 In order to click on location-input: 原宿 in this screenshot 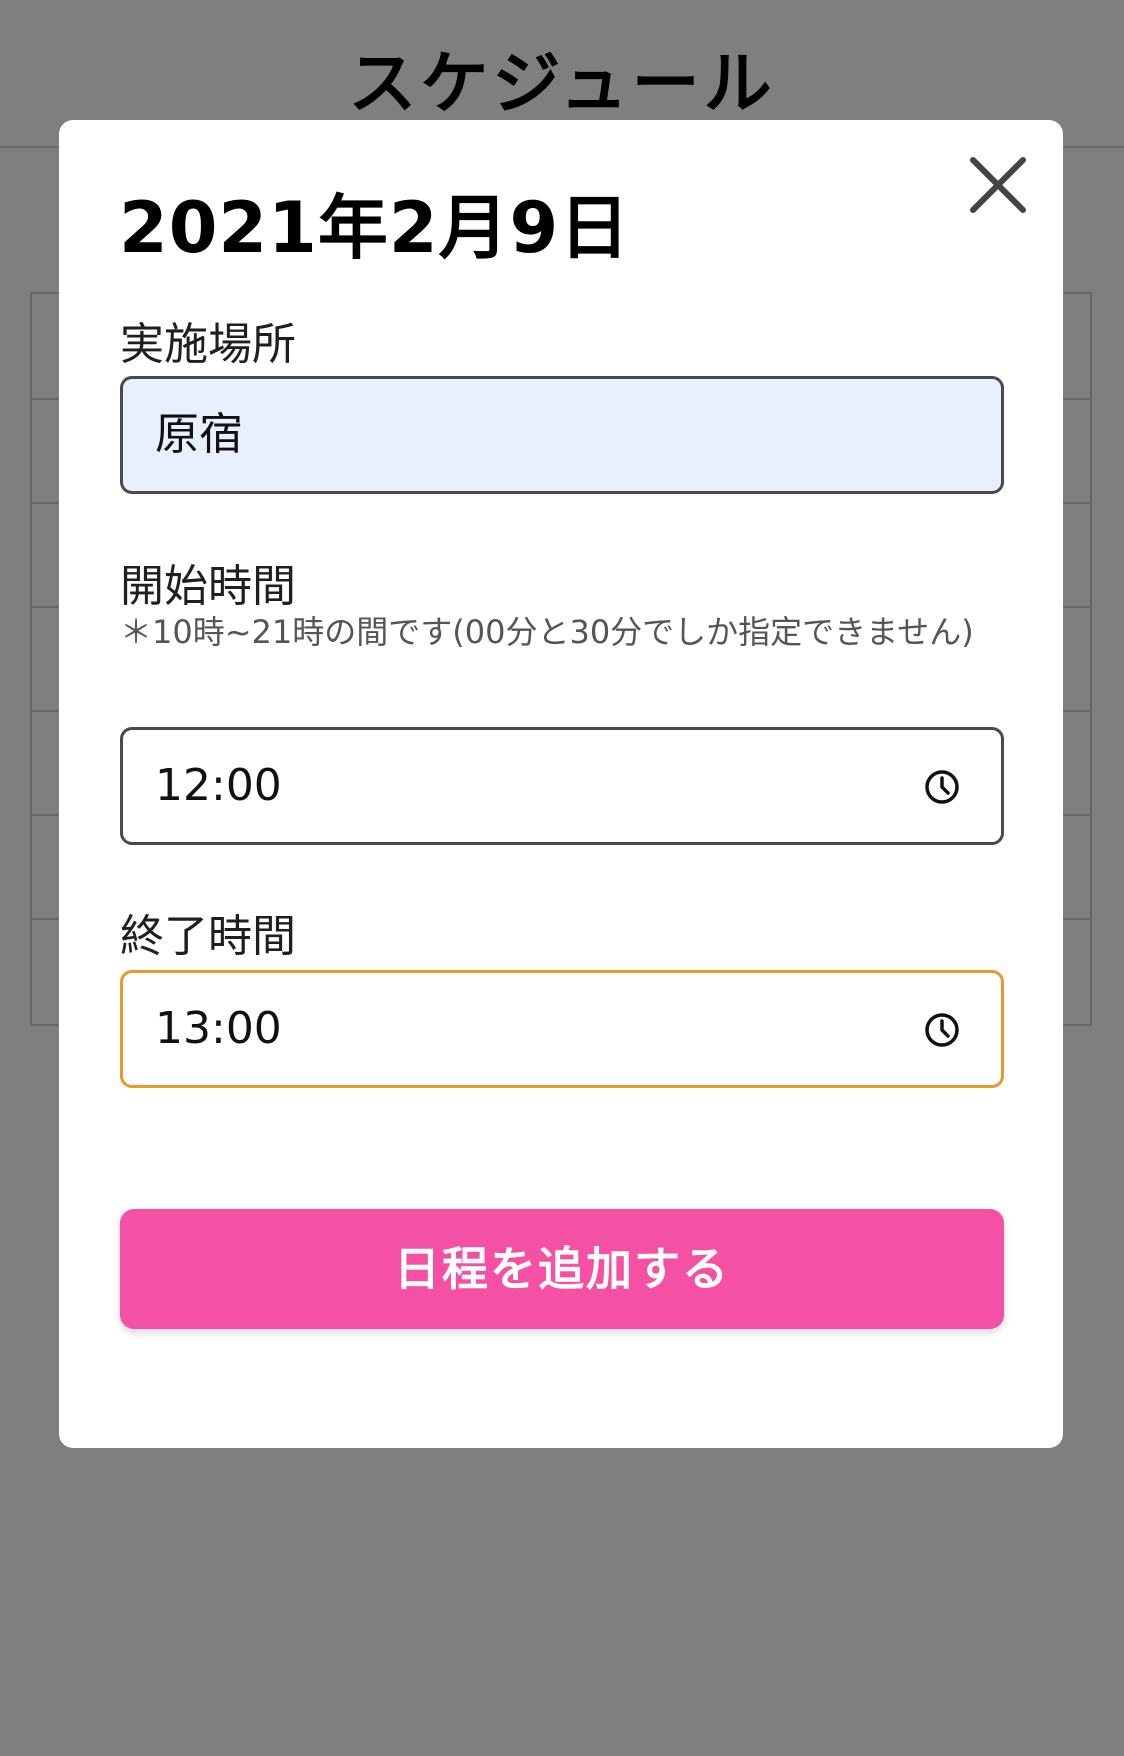, I will do `click(562, 435)`.